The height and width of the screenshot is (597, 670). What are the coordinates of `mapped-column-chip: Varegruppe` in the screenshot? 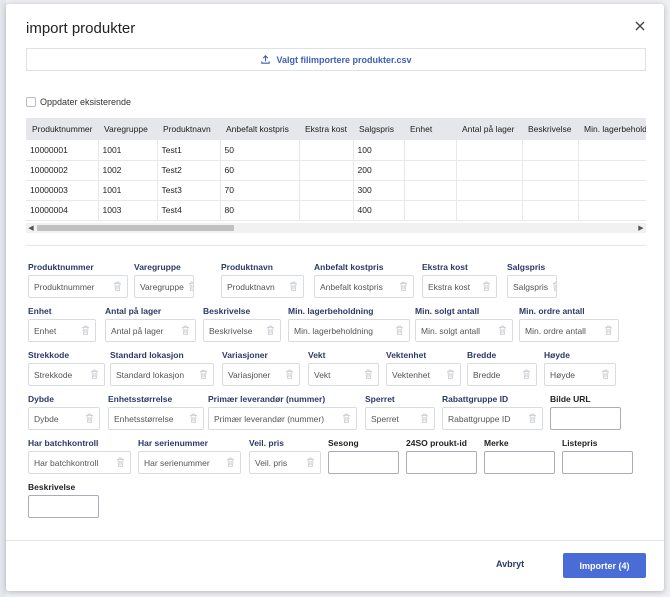 It's located at (164, 286).